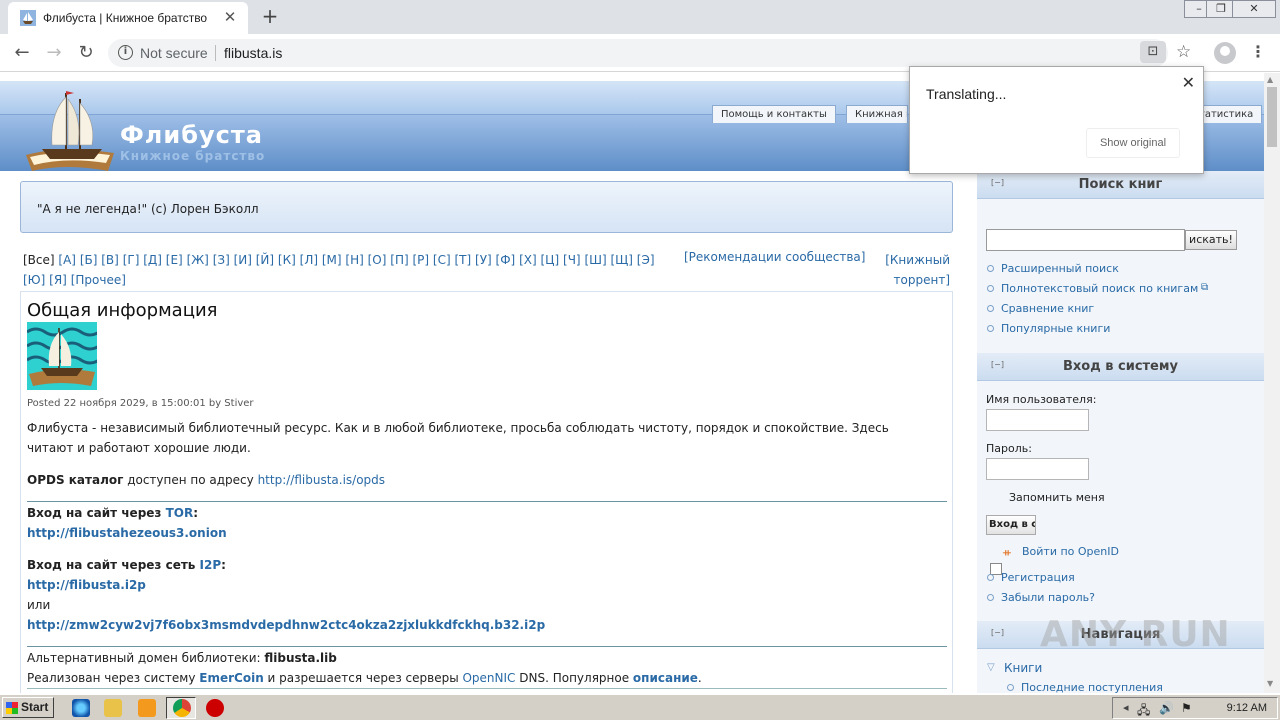  Describe the element at coordinates (917, 260) in the screenshot. I see `torrent-link-line1: [Книжный` at that location.